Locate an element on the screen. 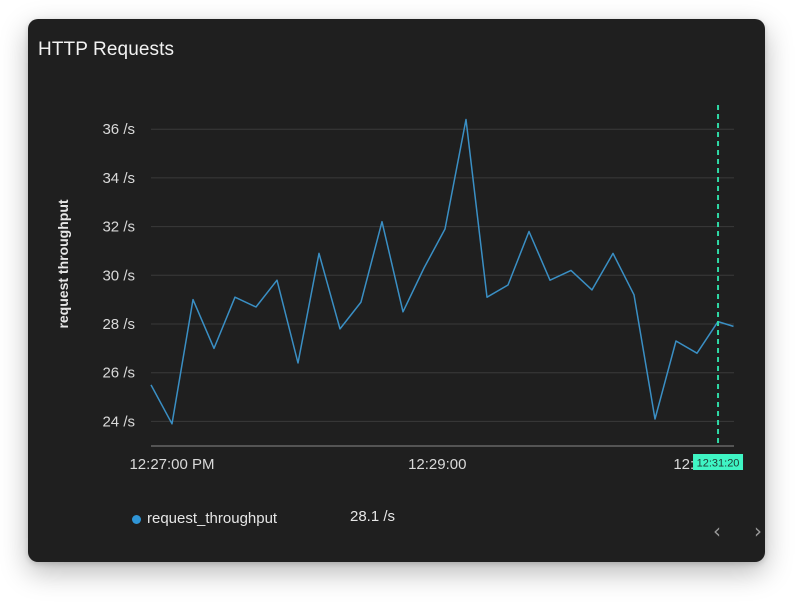 Image resolution: width=801 pixels, height=607 pixels. y-tick-label: 28 /s is located at coordinates (118, 324).